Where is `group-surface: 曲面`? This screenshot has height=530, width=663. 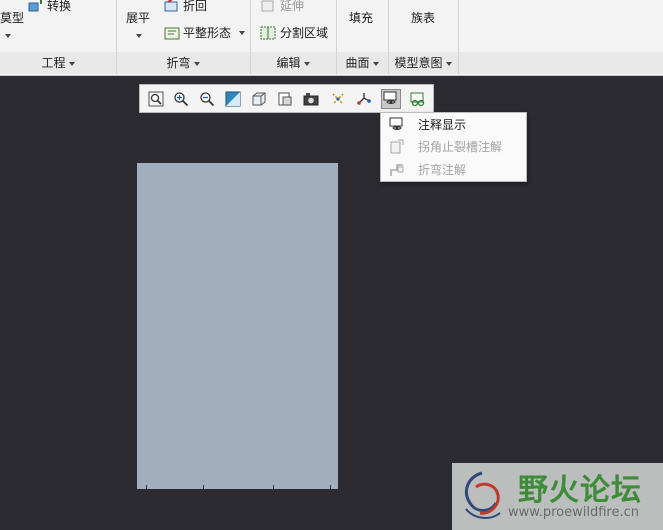 group-surface: 曲面 is located at coordinates (362, 63).